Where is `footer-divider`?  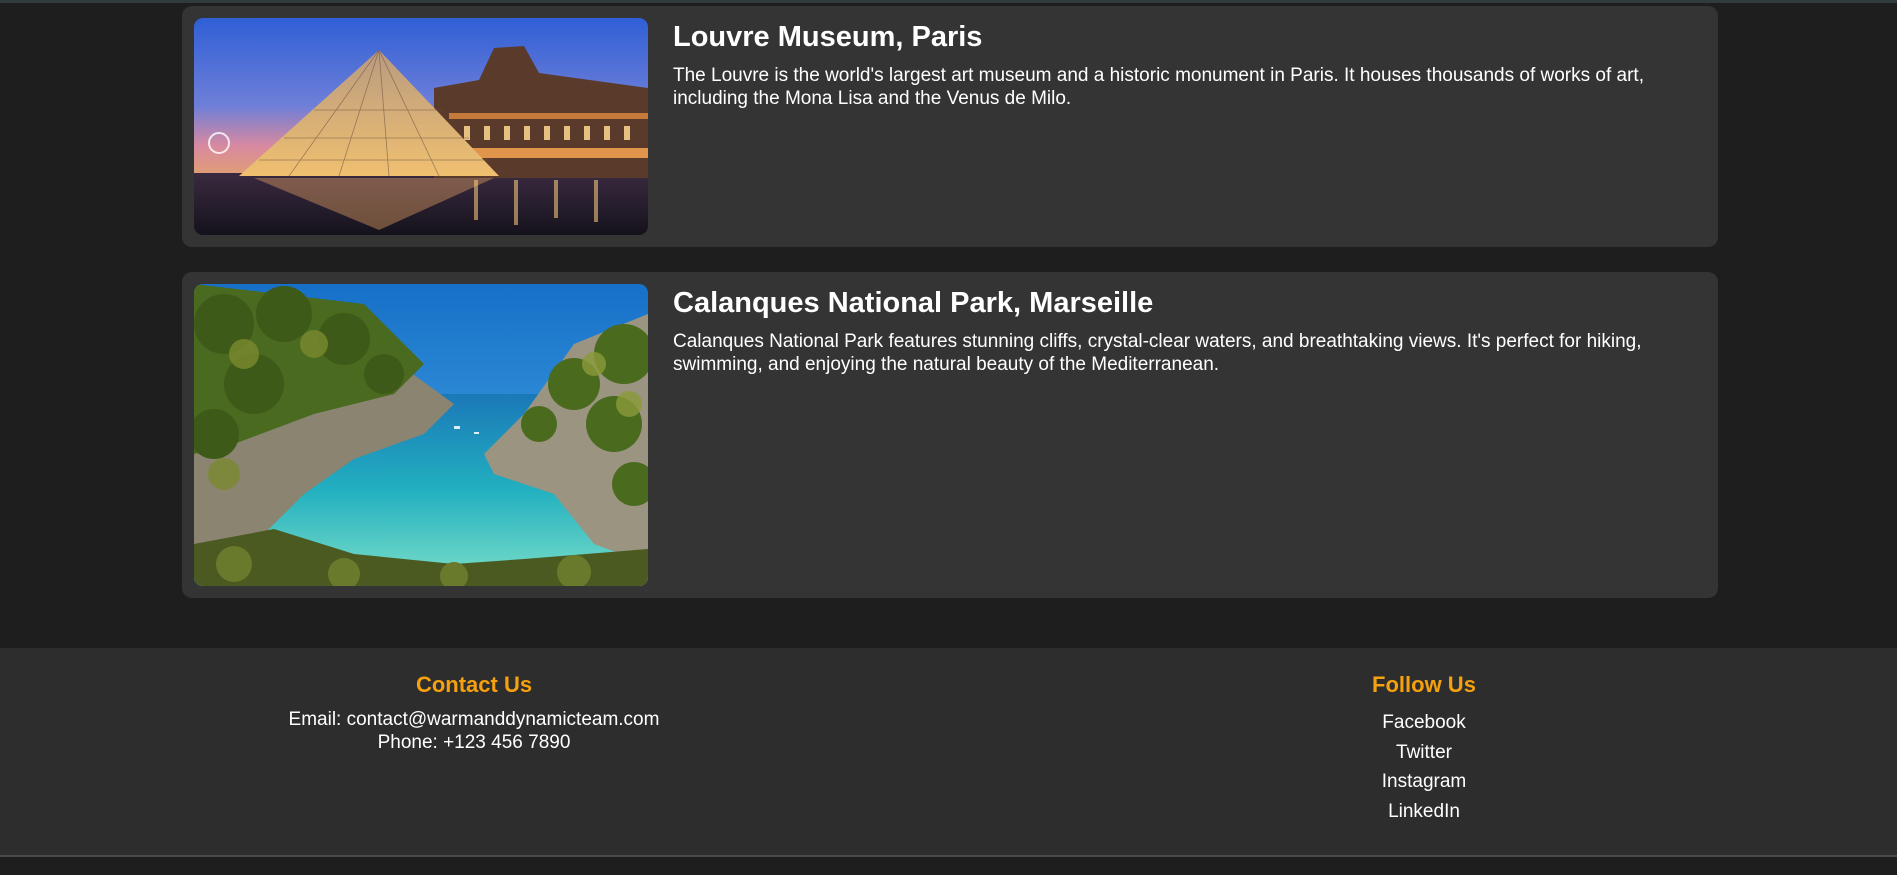 footer-divider is located at coordinates (948, 856).